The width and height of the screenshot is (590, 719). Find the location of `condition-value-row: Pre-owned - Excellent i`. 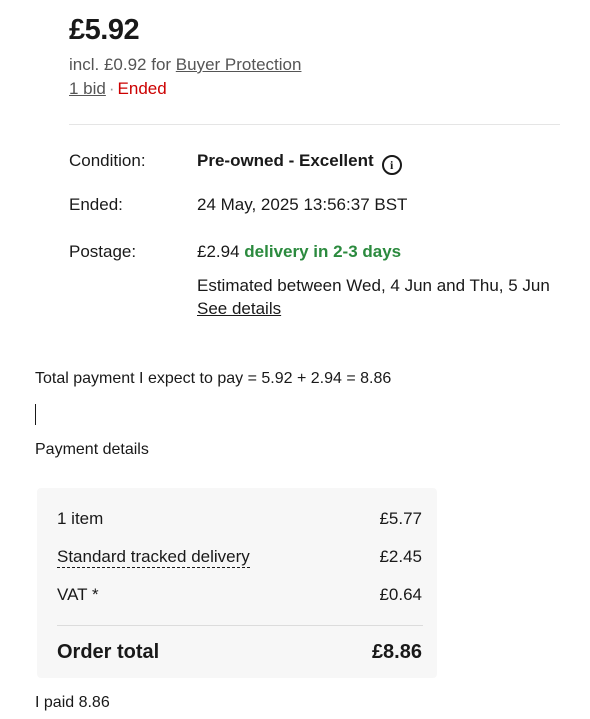

condition-value-row: Pre-owned - Excellent i is located at coordinates (299, 163).